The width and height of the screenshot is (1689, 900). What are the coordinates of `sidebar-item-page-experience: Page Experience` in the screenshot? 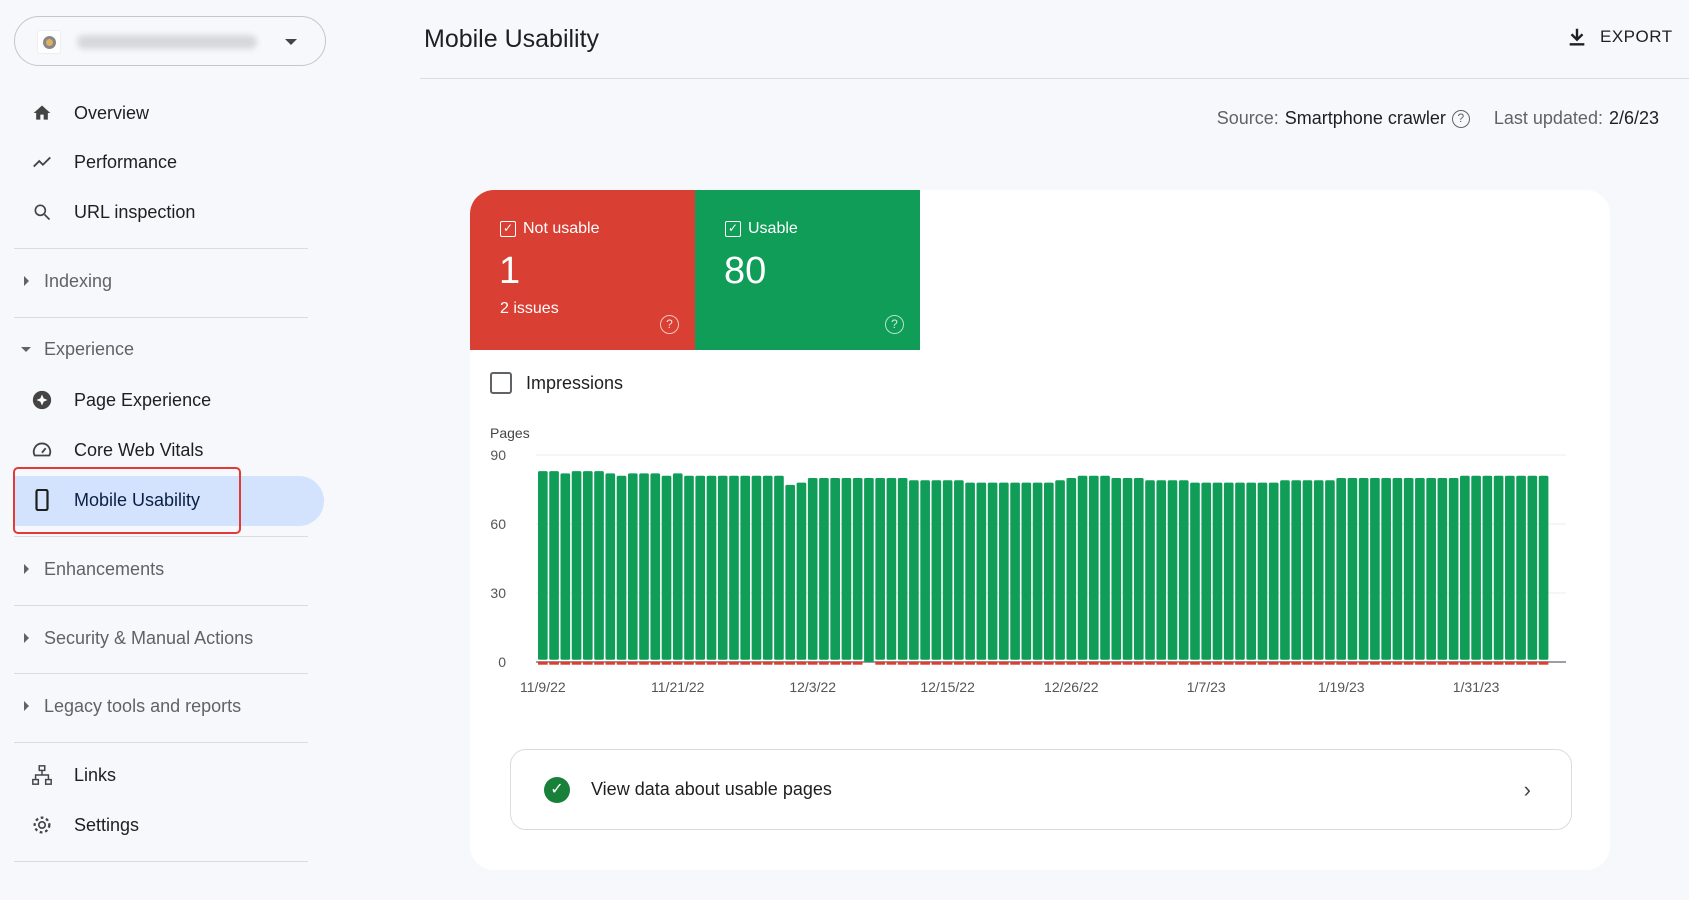 It's located at (165, 400).